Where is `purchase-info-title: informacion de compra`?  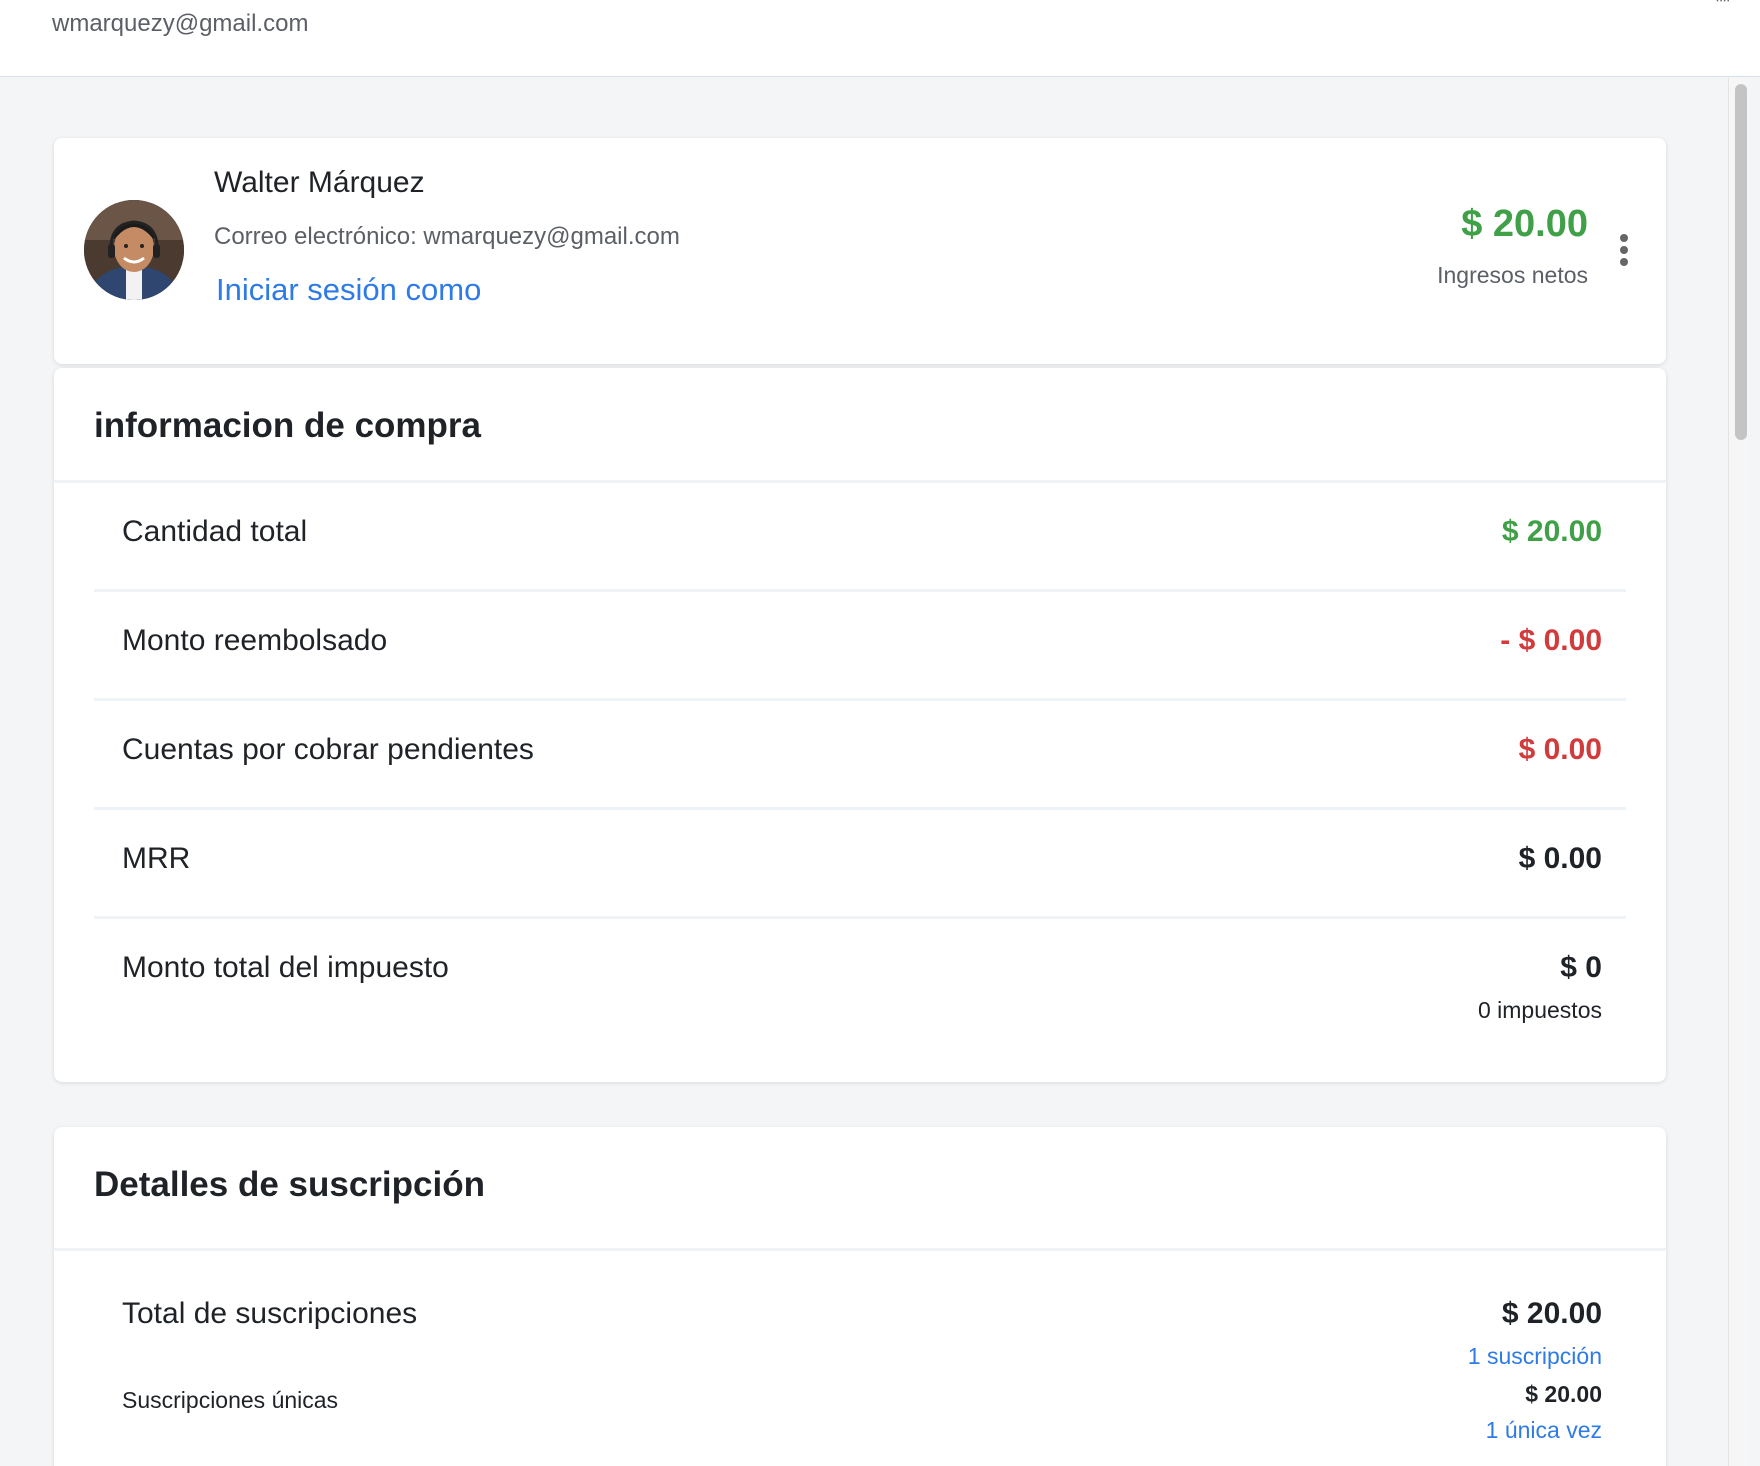
purchase-info-title: informacion de compra is located at coordinates (288, 425).